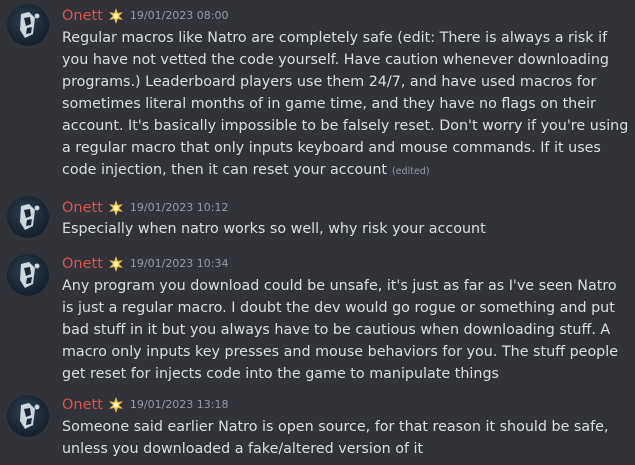  Describe the element at coordinates (179, 16) in the screenshot. I see `timestamp: 19/01/2023 08:00` at that location.